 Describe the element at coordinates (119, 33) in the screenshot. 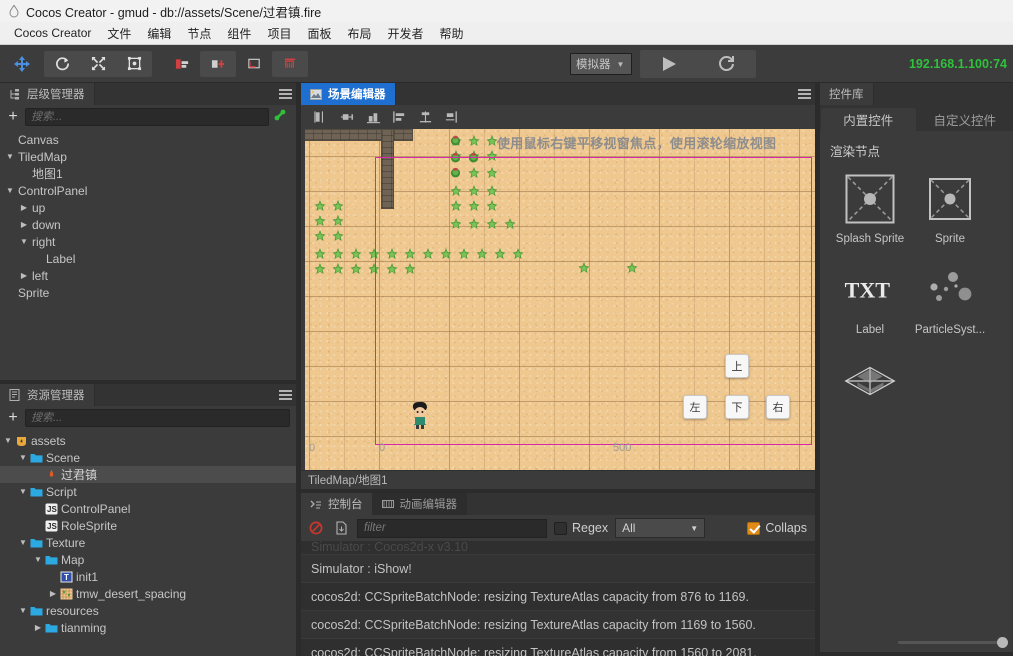

I see `menu-file: 文件` at that location.